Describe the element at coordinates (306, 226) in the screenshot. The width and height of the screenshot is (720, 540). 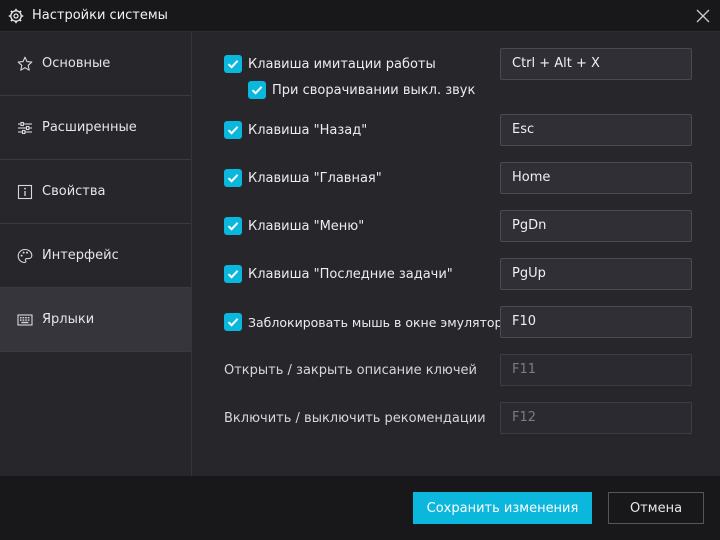
I see `menu-key-label: Клавиша "Меню"` at that location.